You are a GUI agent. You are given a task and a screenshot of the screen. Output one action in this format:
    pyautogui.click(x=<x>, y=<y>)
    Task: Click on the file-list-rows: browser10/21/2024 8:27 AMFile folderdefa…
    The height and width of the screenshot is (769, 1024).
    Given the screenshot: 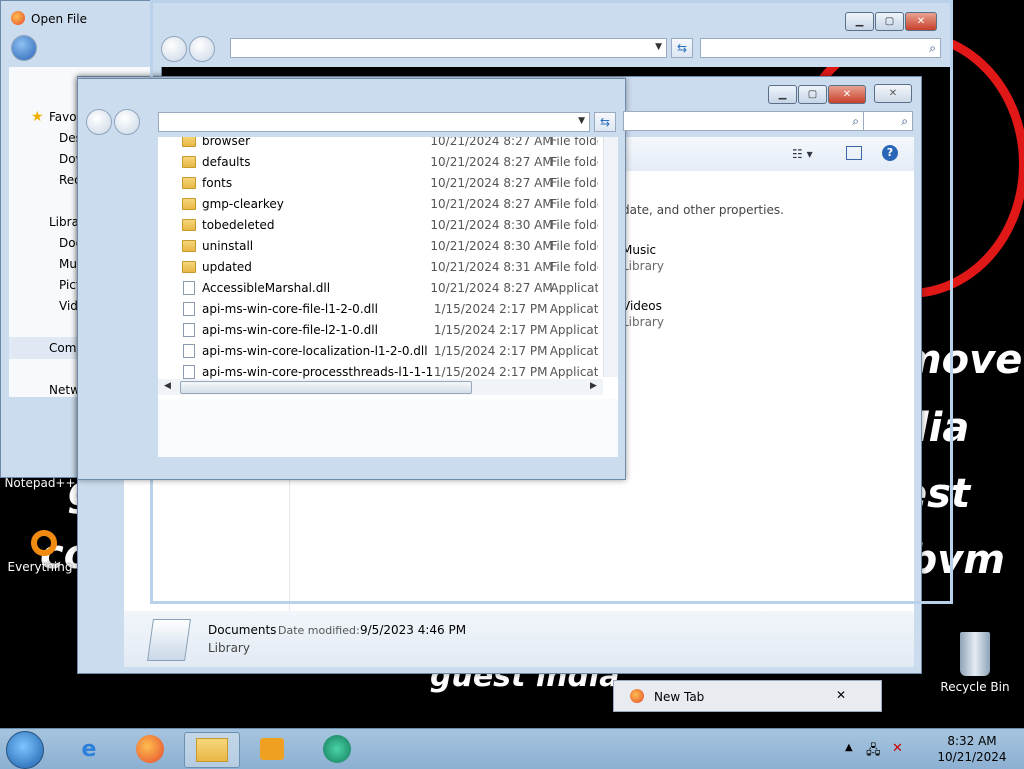 What is the action you would take?
    pyautogui.click(x=378, y=263)
    